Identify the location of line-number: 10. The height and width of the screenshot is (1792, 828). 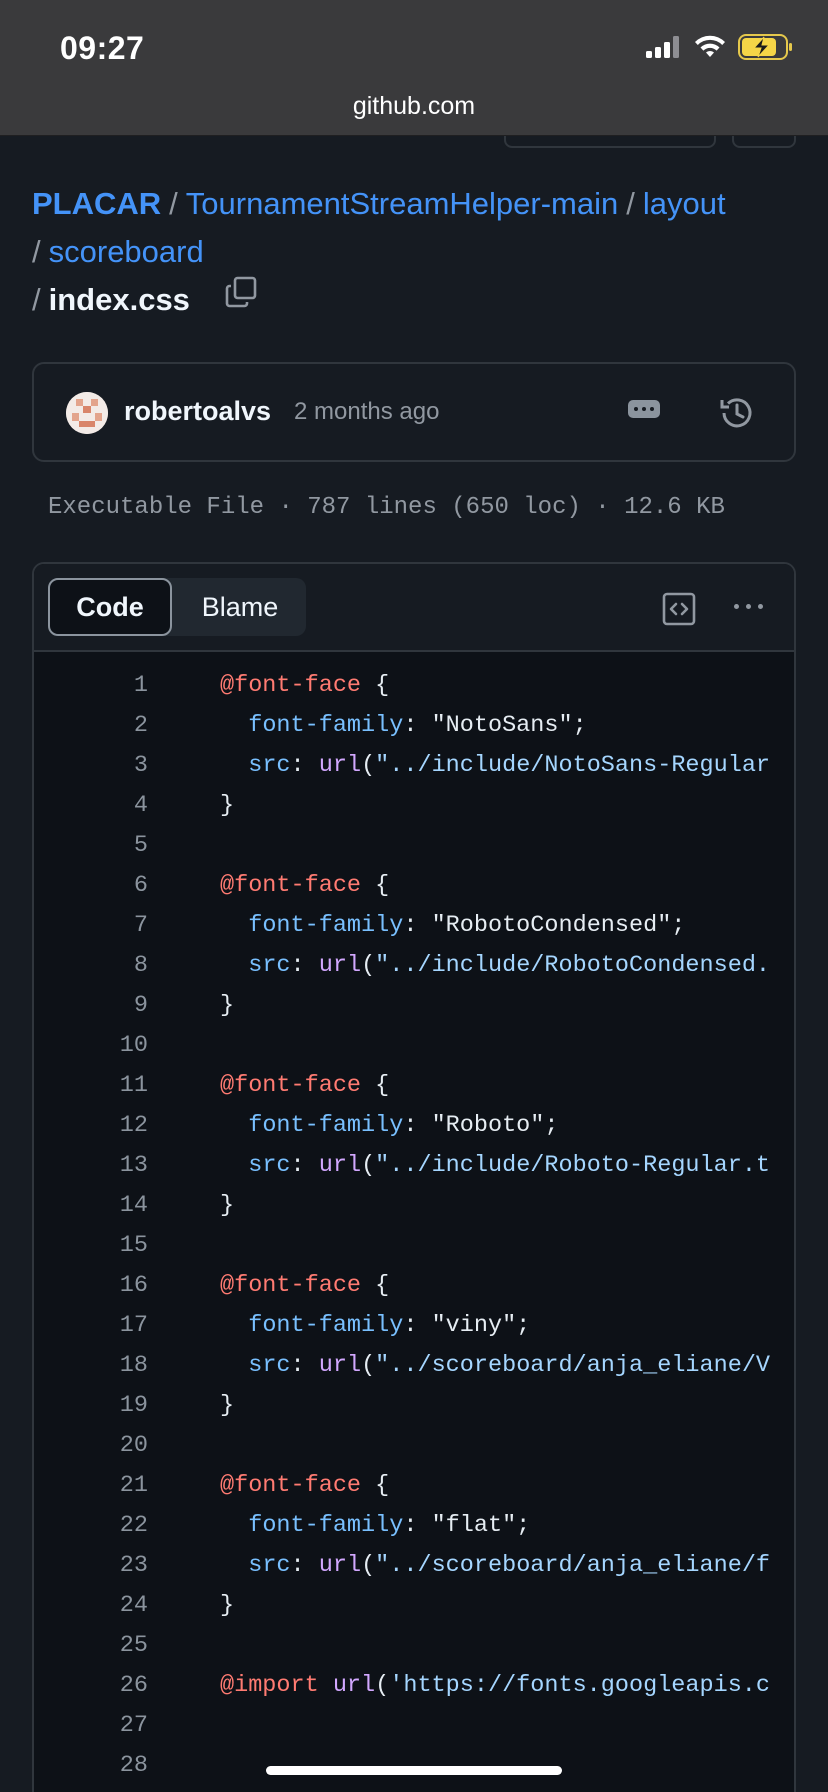
(91, 1046).